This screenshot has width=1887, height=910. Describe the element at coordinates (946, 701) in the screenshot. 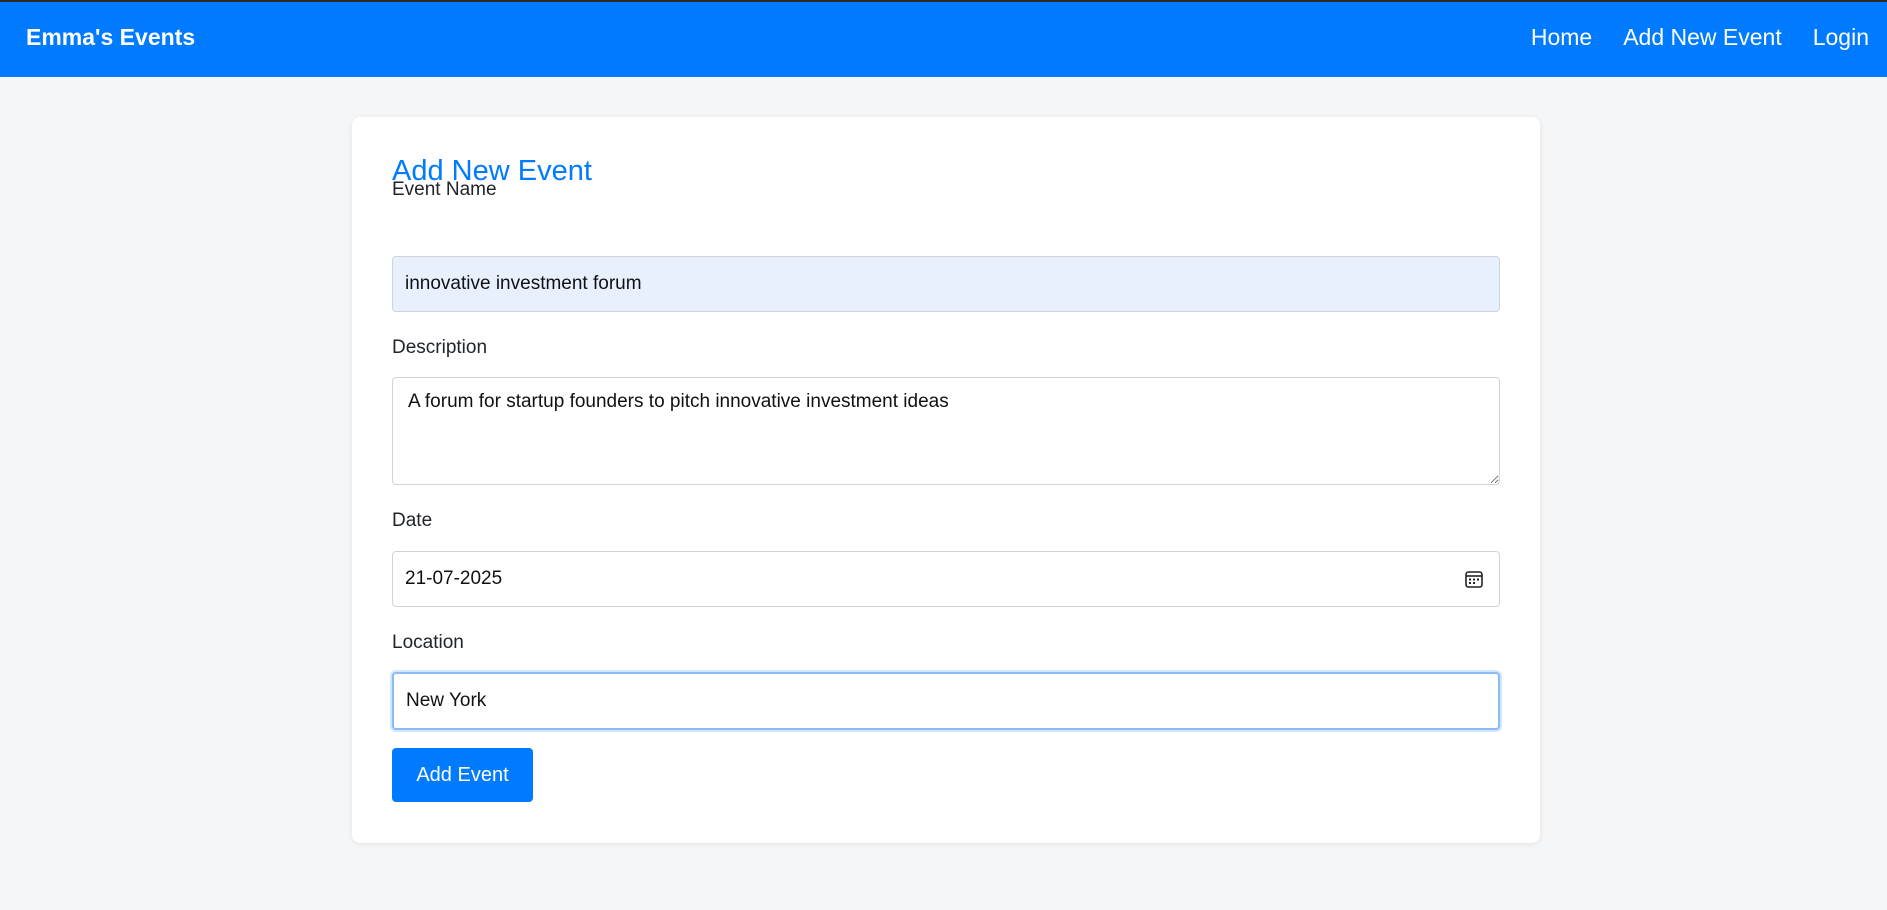

I see `location-input` at that location.